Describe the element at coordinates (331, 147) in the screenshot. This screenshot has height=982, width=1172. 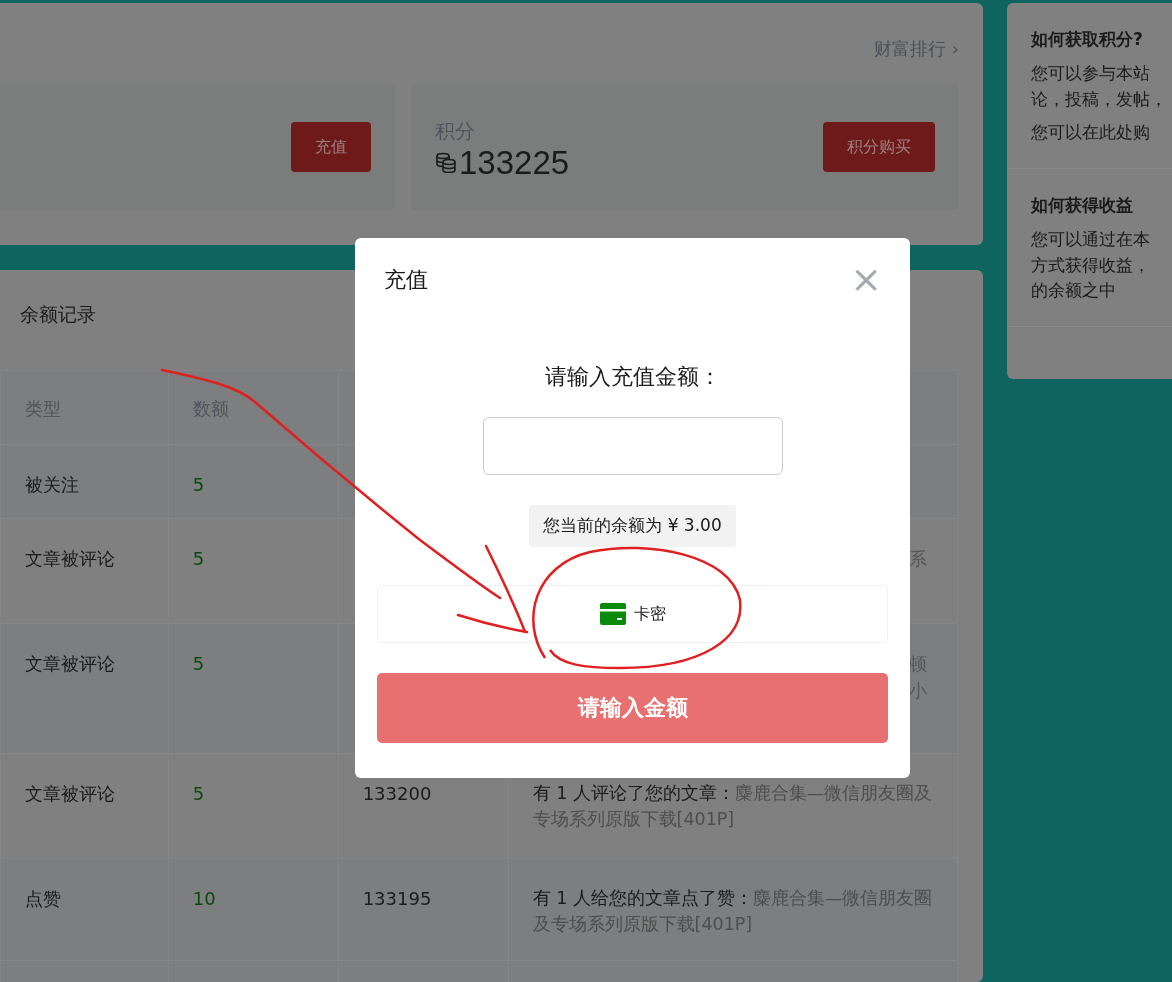
I see `recharge-button: 充值` at that location.